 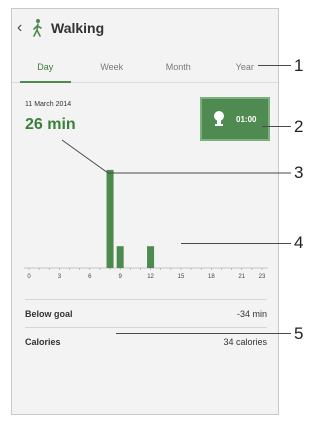 What do you see at coordinates (251, 314) in the screenshot?
I see `below-goal-value: -34 min` at bounding box center [251, 314].